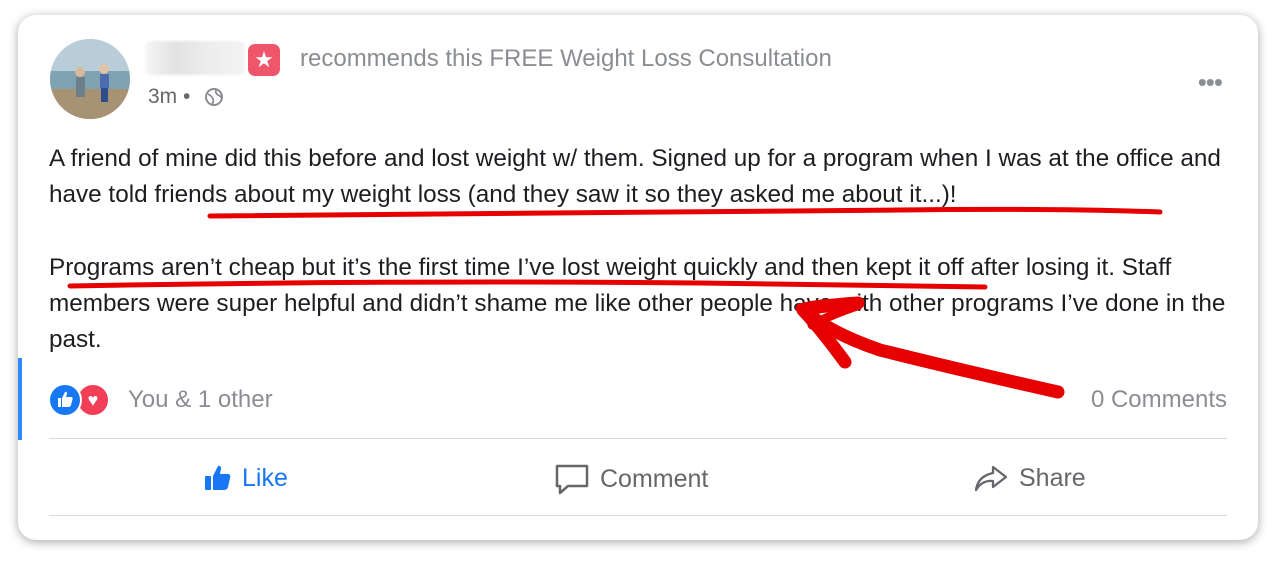  I want to click on like-button: Like, so click(245, 478).